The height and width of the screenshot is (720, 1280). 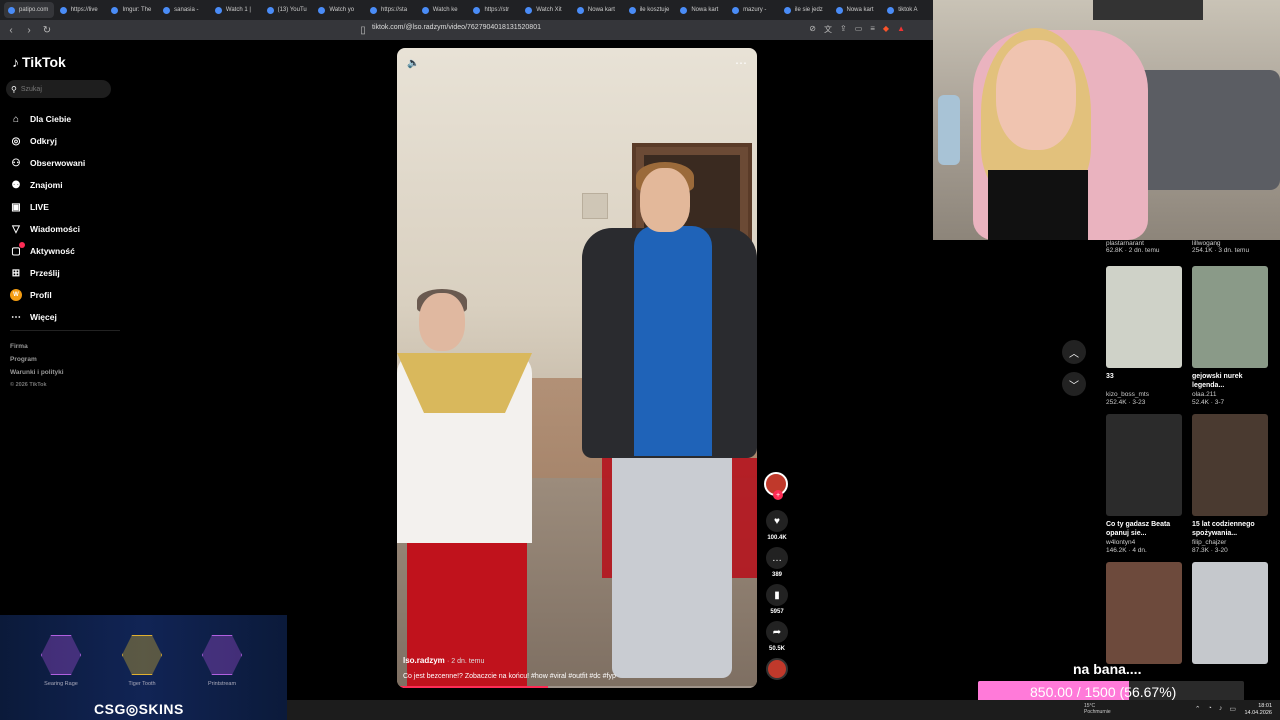 I want to click on rewards-icon: ▲, so click(x=901, y=29).